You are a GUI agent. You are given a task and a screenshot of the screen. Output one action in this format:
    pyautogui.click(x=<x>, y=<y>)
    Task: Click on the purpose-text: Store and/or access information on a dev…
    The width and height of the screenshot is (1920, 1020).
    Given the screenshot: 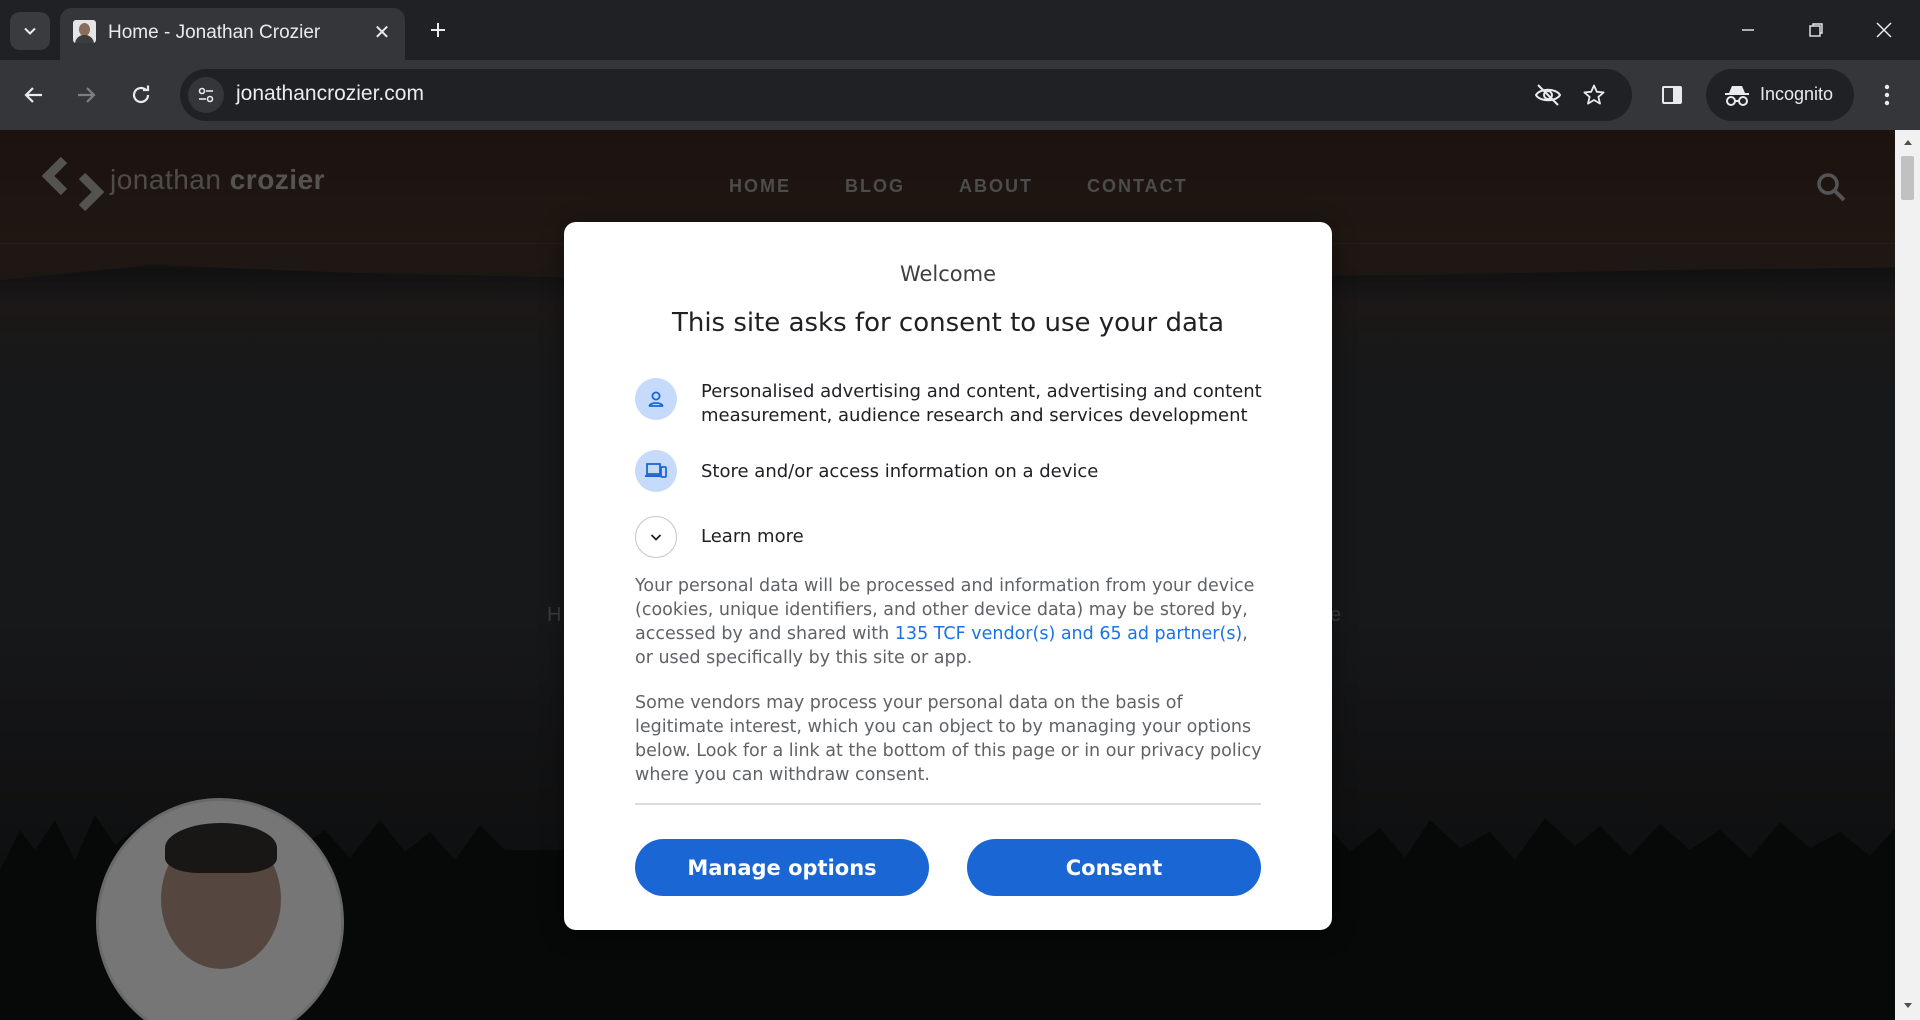 What is the action you would take?
    pyautogui.click(x=900, y=471)
    